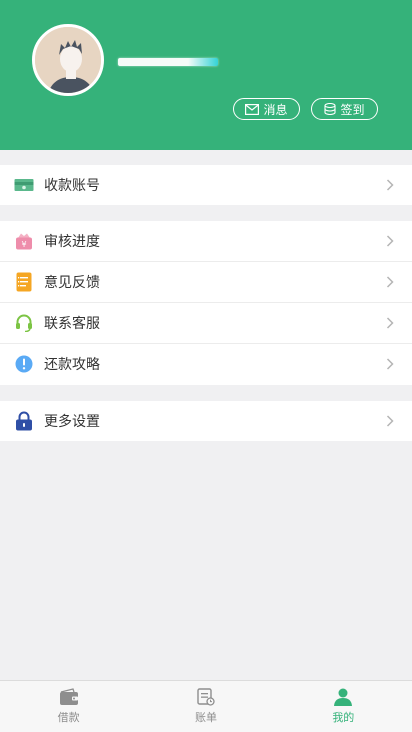 Image resolution: width=412 pixels, height=732 pixels. I want to click on lock-icon, so click(24, 421).